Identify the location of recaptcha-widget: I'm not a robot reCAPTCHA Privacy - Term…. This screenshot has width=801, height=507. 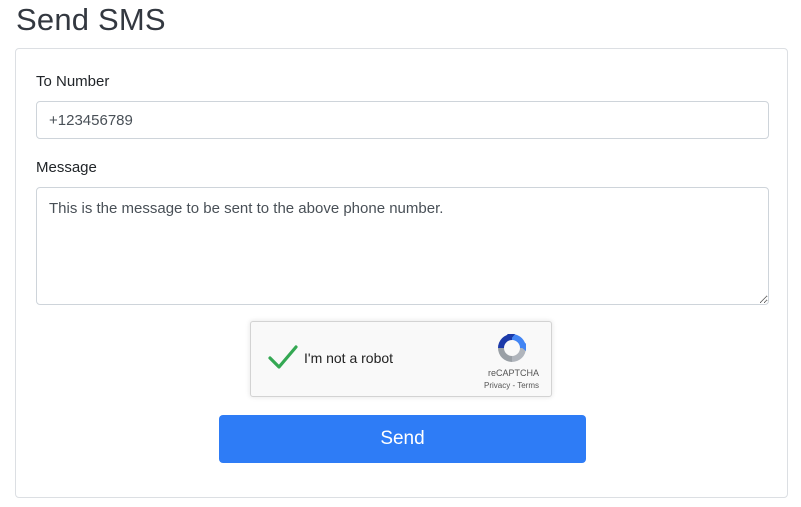
(401, 359).